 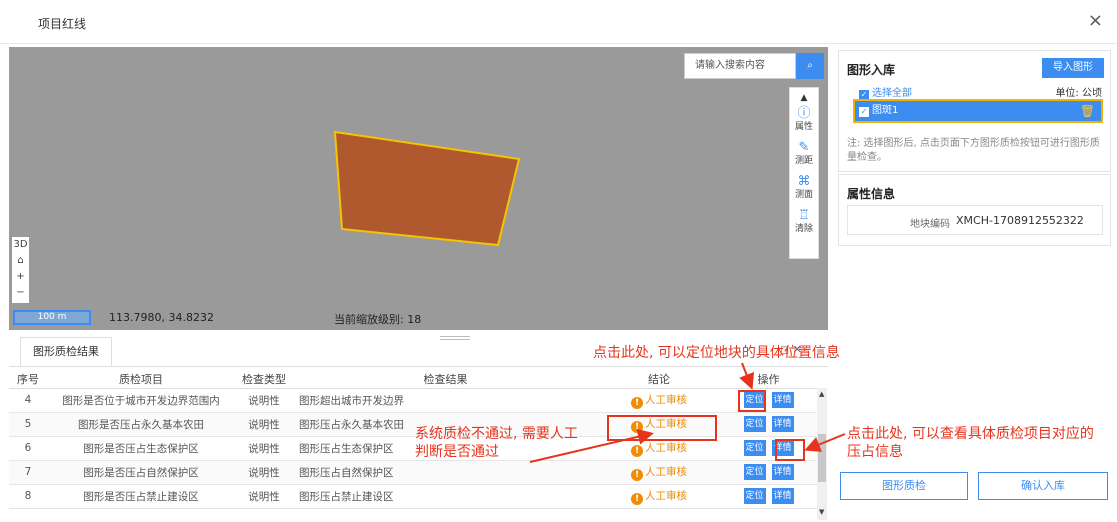 What do you see at coordinates (747, 376) in the screenshot?
I see `arrow-to-locate` at bounding box center [747, 376].